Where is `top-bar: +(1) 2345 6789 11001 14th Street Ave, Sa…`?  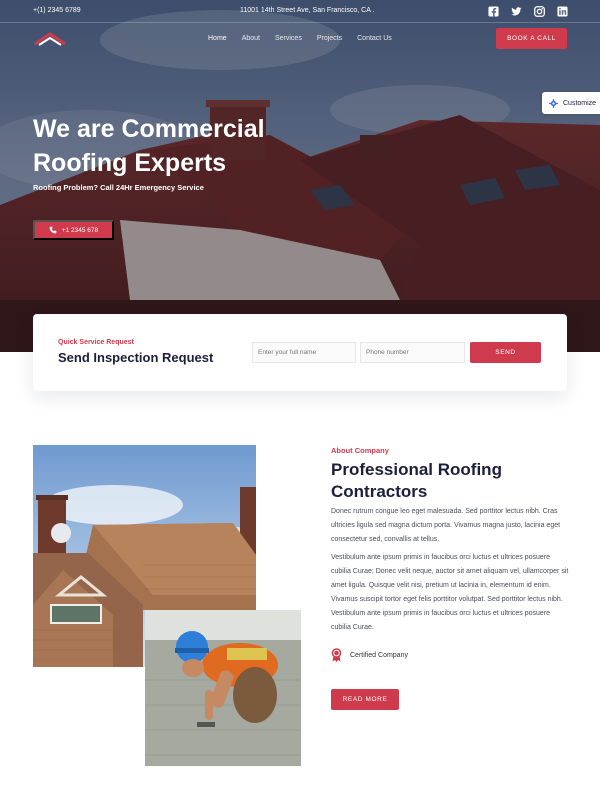 top-bar: +(1) 2345 6789 11001 14th Street Ave, Sa… is located at coordinates (300, 11).